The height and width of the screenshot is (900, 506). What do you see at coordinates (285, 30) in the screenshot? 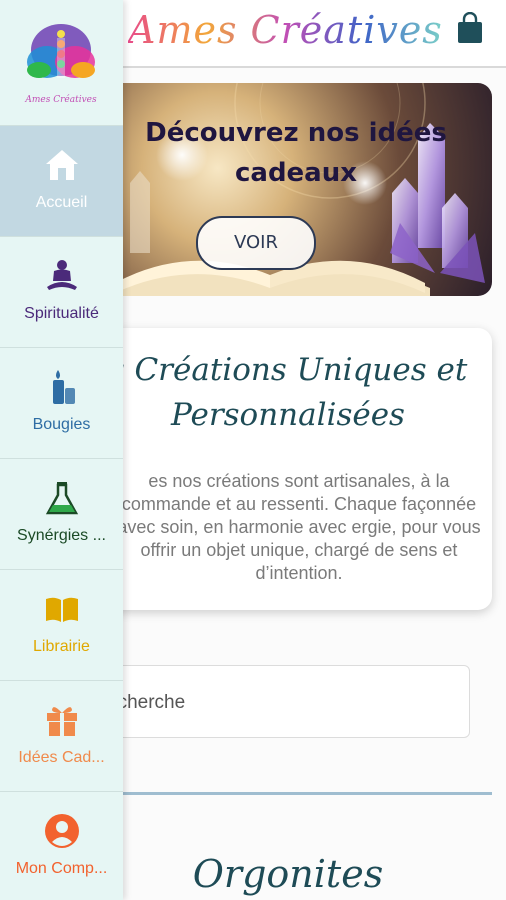
I see `brand-title: Ames Créatives` at bounding box center [285, 30].